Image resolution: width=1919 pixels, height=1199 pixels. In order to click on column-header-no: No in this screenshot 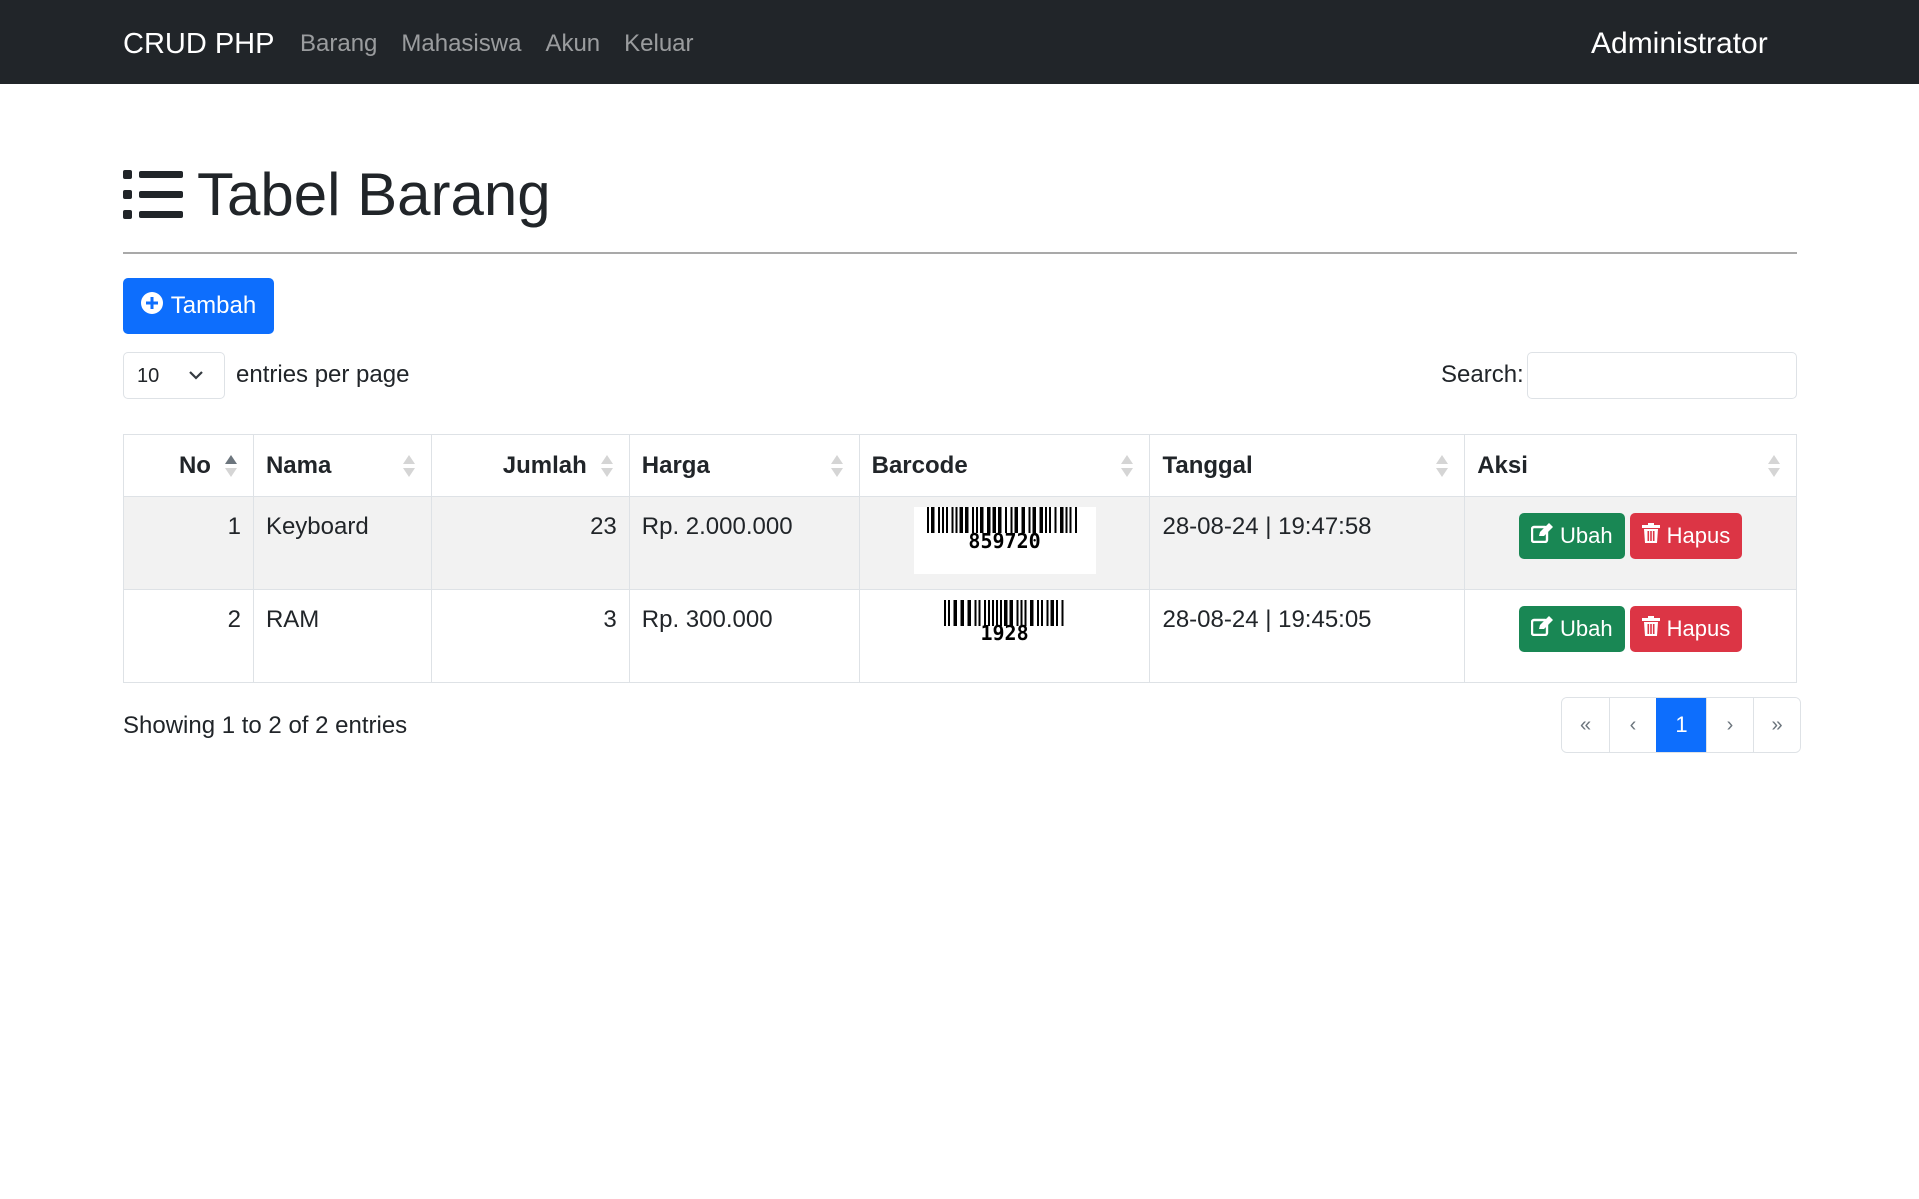, I will do `click(188, 465)`.